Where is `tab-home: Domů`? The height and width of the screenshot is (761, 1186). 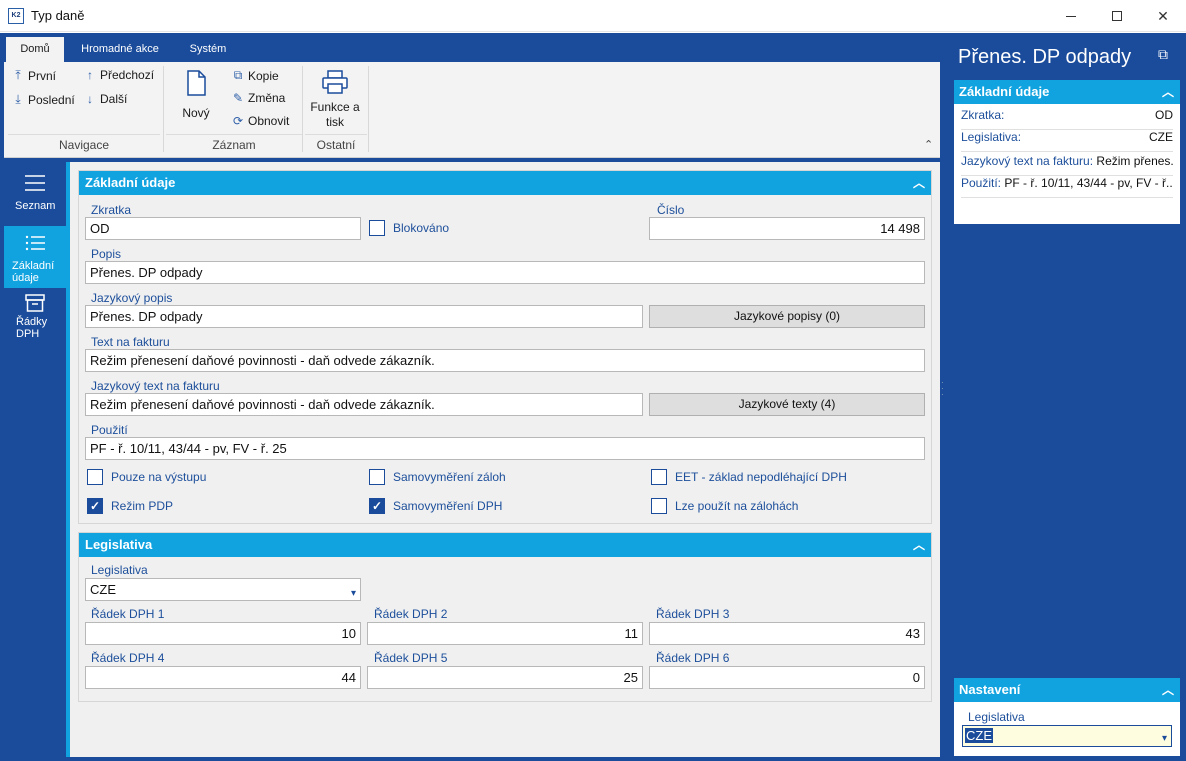 tab-home: Domů is located at coordinates (35, 49).